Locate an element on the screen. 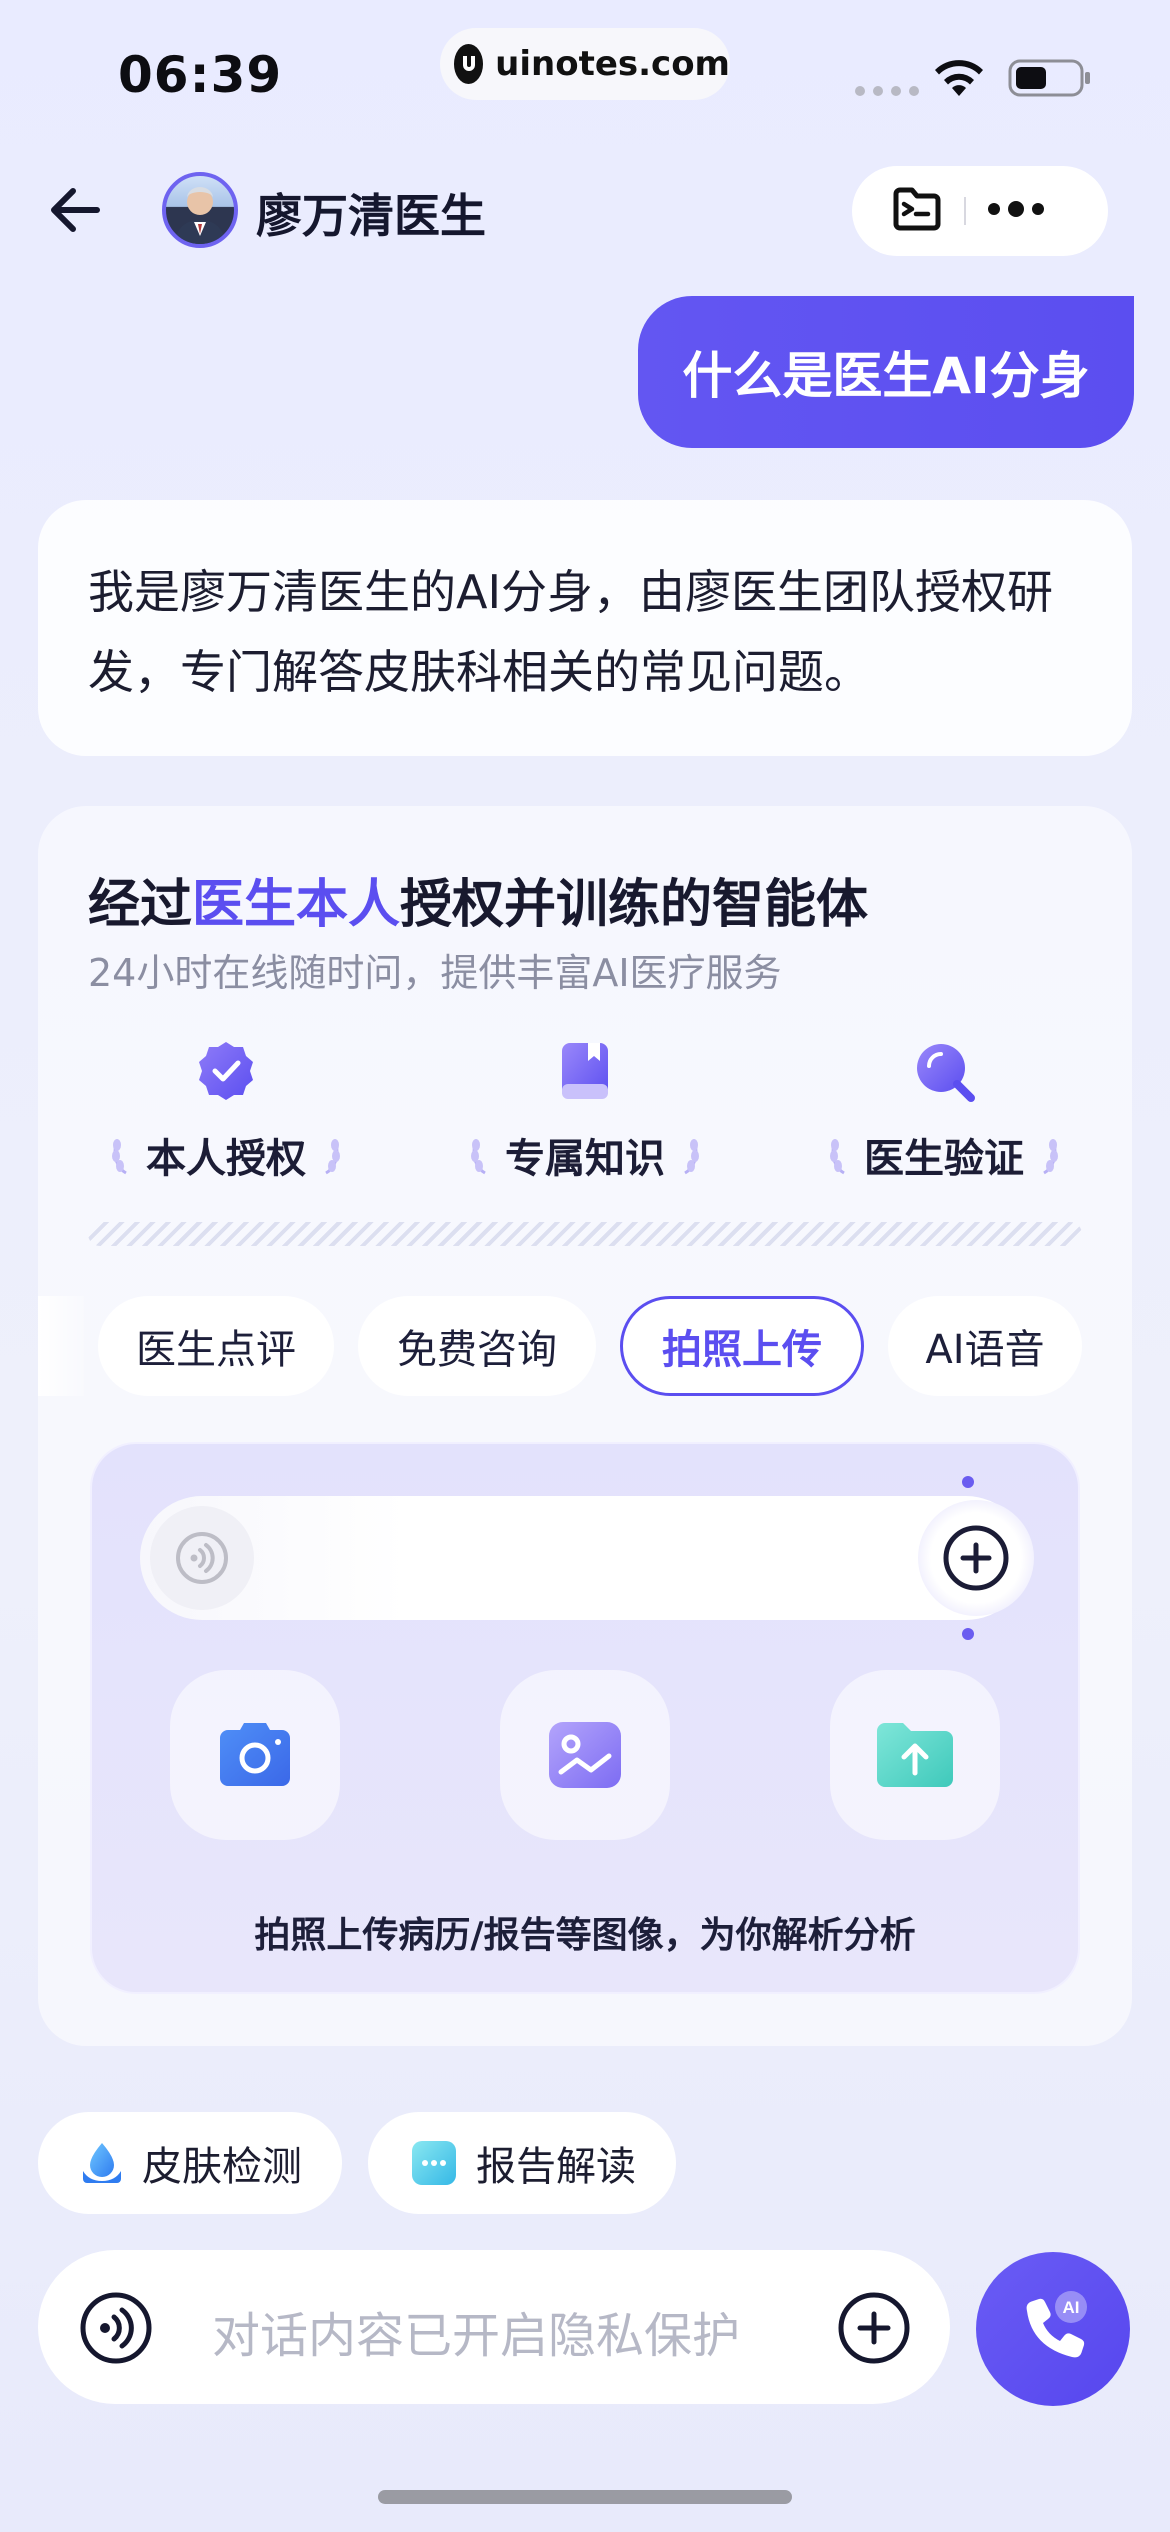  tab-ai-voice: AI语音 is located at coordinates (985, 1346).